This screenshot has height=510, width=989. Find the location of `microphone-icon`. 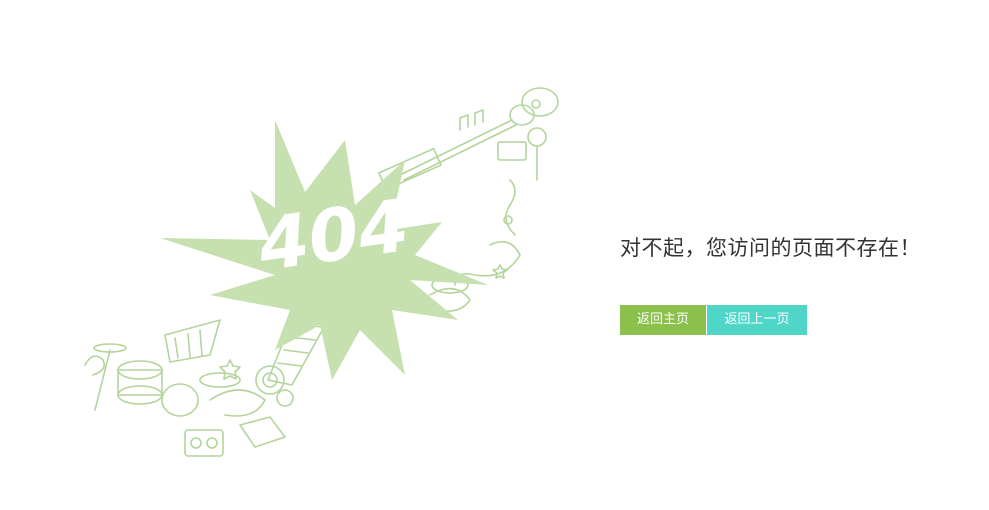

microphone-icon is located at coordinates (537, 154).